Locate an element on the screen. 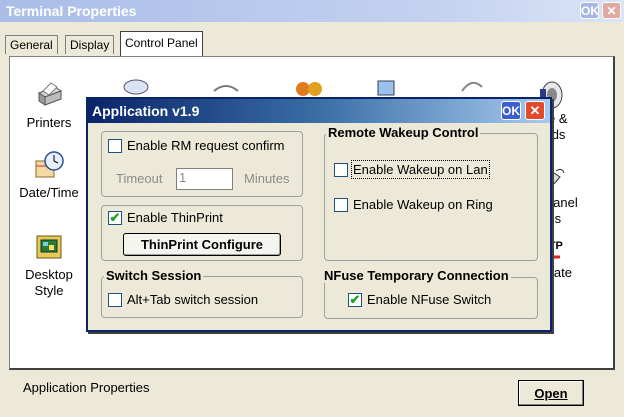  keyboard-icon is located at coordinates (136, 87).